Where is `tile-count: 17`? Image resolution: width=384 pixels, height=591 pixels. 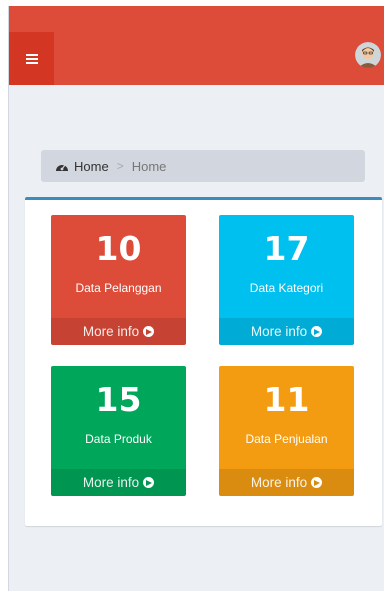
tile-count: 17 is located at coordinates (286, 248).